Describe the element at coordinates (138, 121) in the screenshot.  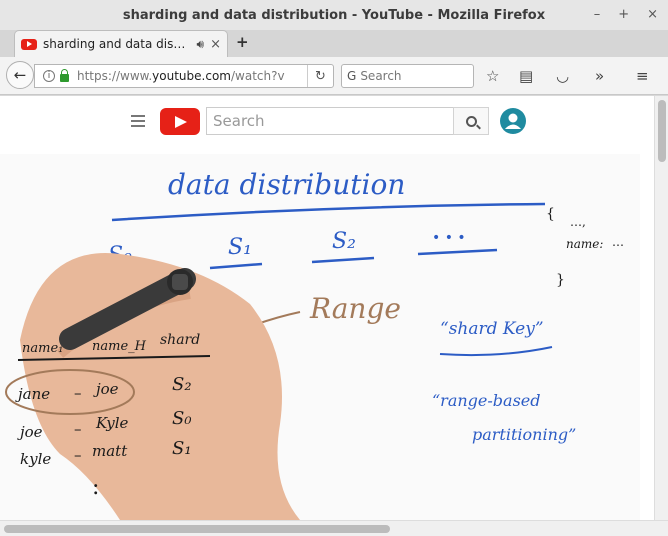
I see `guide-menu-icon` at that location.